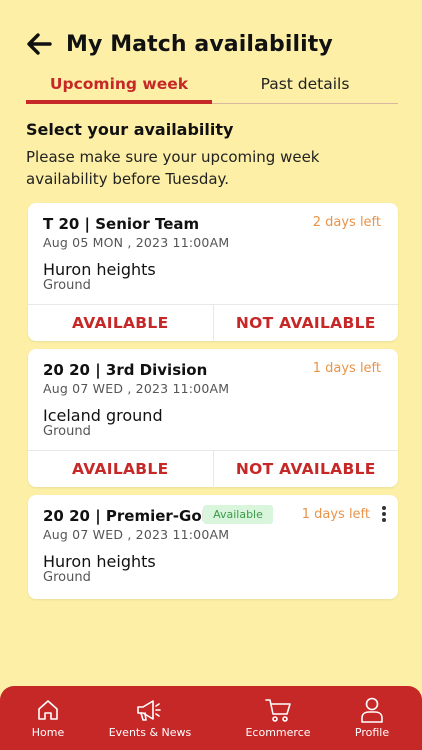 The width and height of the screenshot is (422, 750). I want to click on match-datetime: Aug 05 MON , 2023 11:00AM, so click(136, 242).